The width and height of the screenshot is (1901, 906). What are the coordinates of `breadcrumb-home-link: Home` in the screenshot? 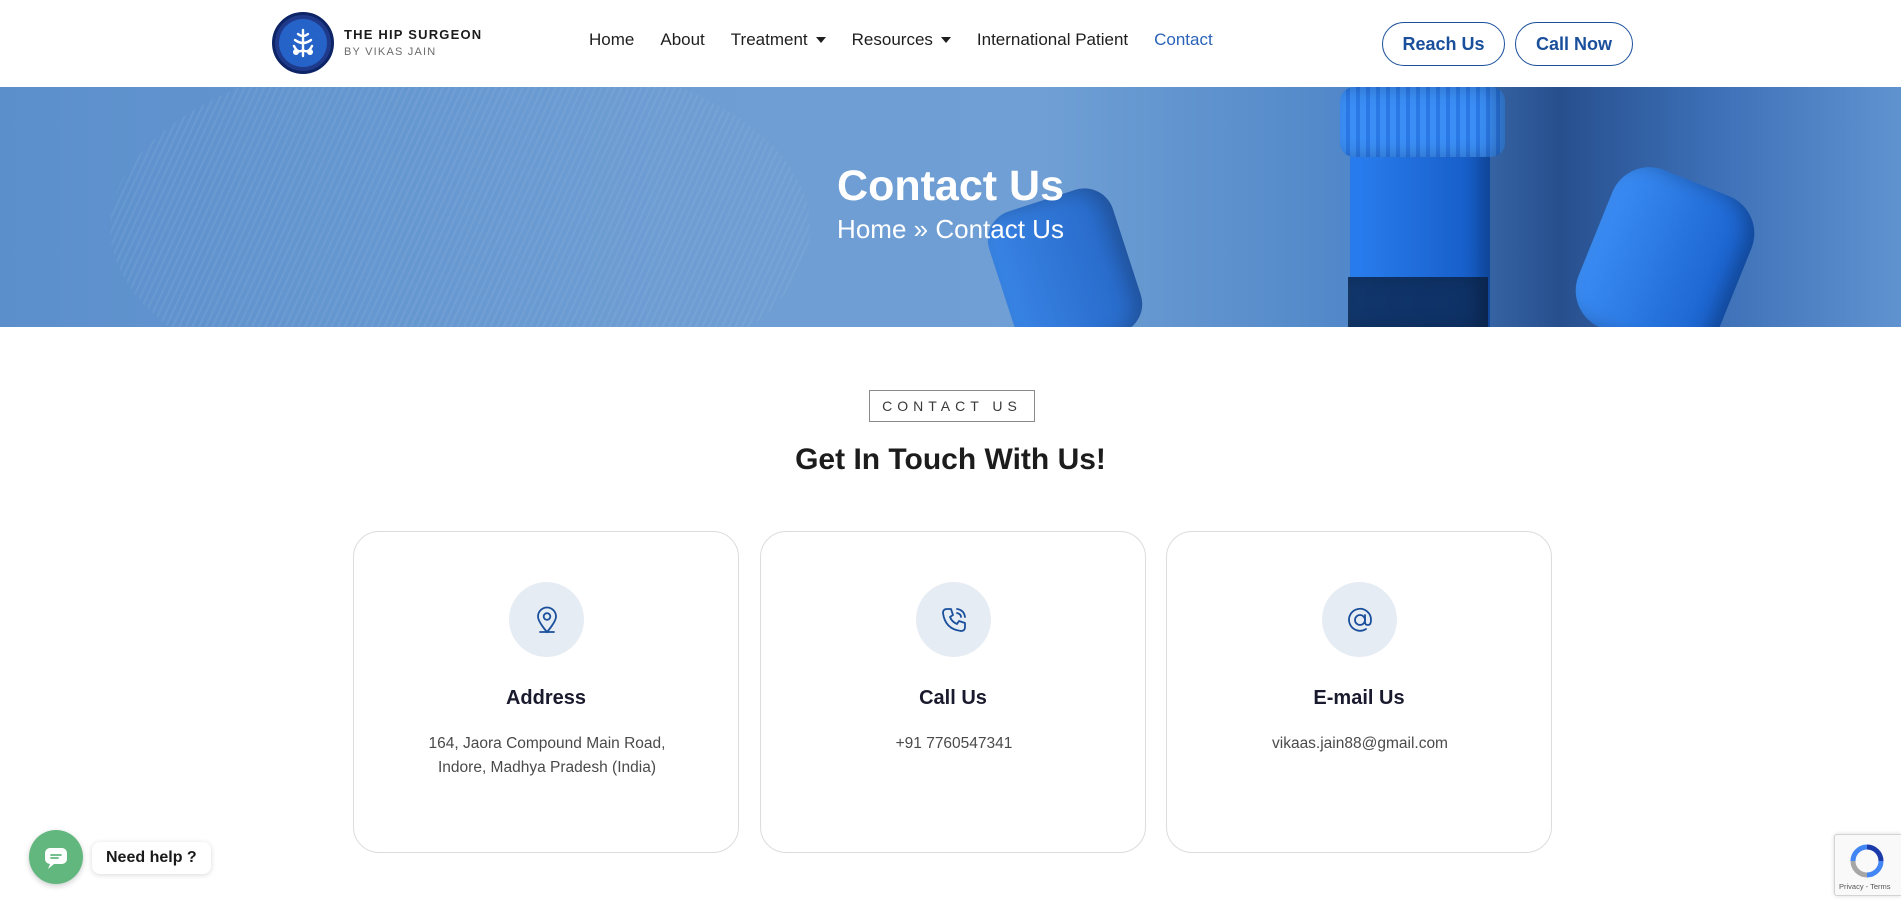 It's located at (871, 229).